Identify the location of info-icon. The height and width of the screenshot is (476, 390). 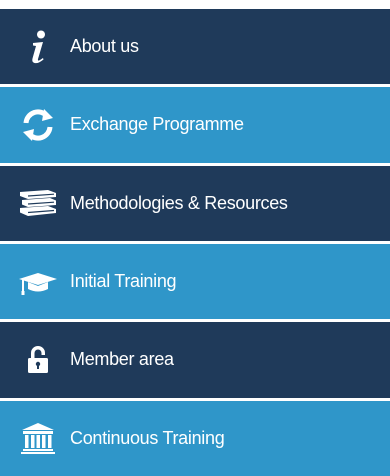
(38, 47).